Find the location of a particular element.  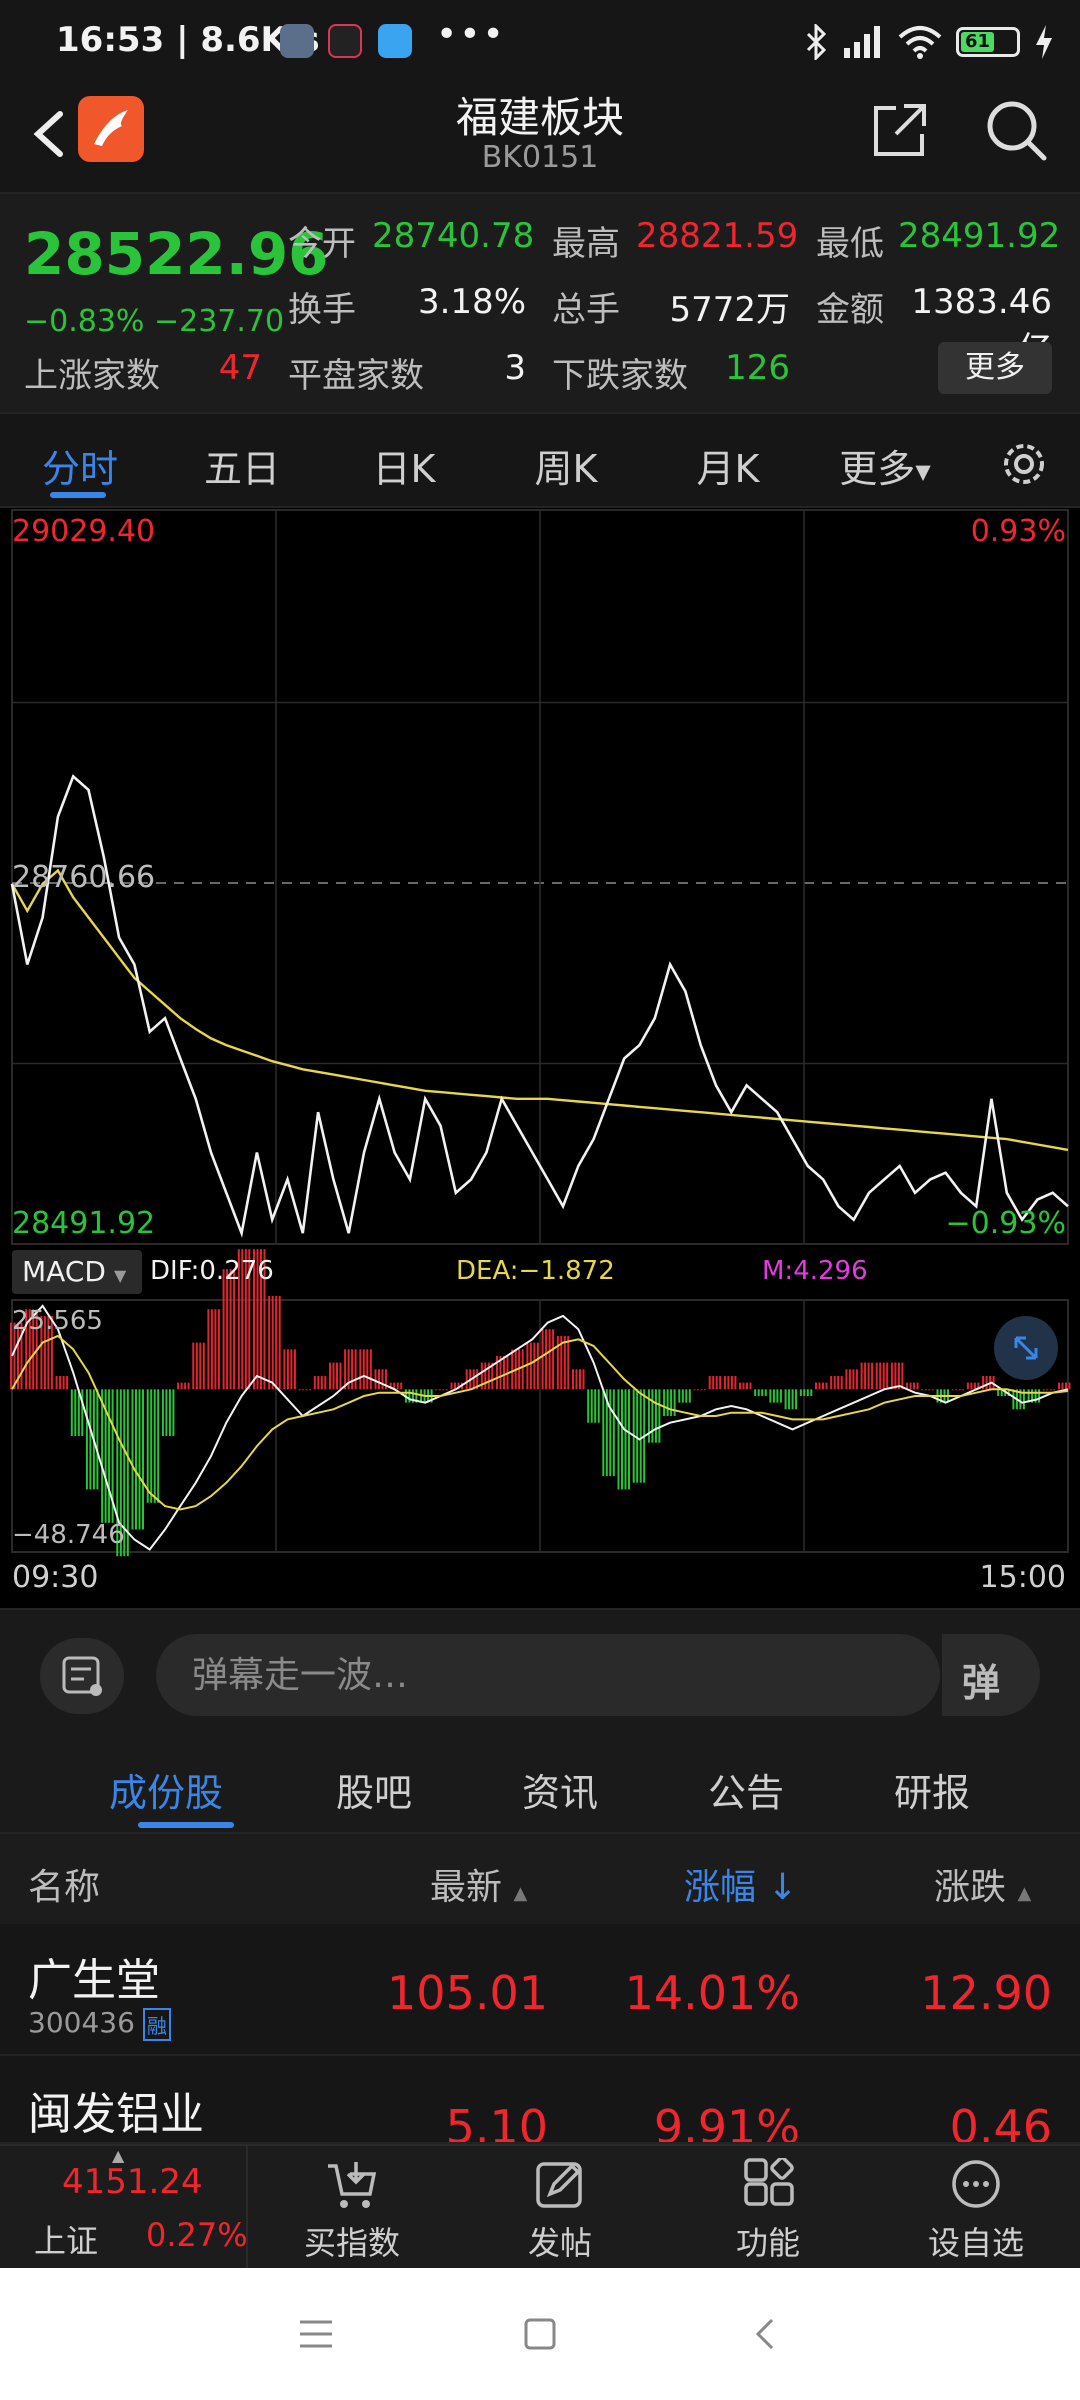

table-row: 广生堂 300436 融 105.01 14.01% 12.90 is located at coordinates (540, 1990).